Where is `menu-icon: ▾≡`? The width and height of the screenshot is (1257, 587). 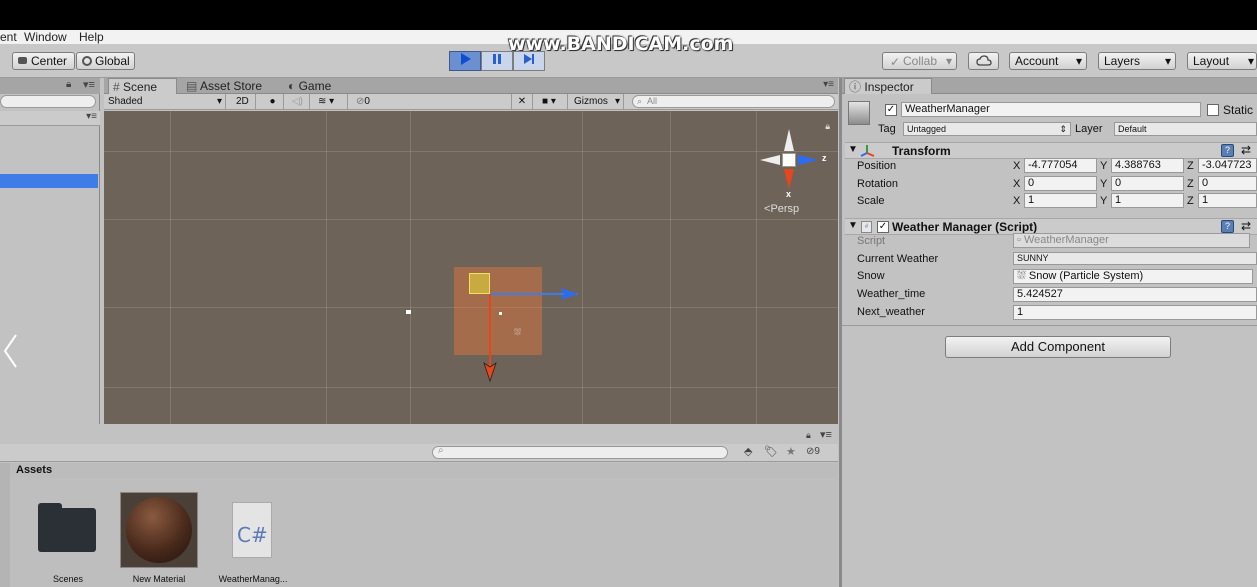 menu-icon: ▾≡ is located at coordinates (89, 84).